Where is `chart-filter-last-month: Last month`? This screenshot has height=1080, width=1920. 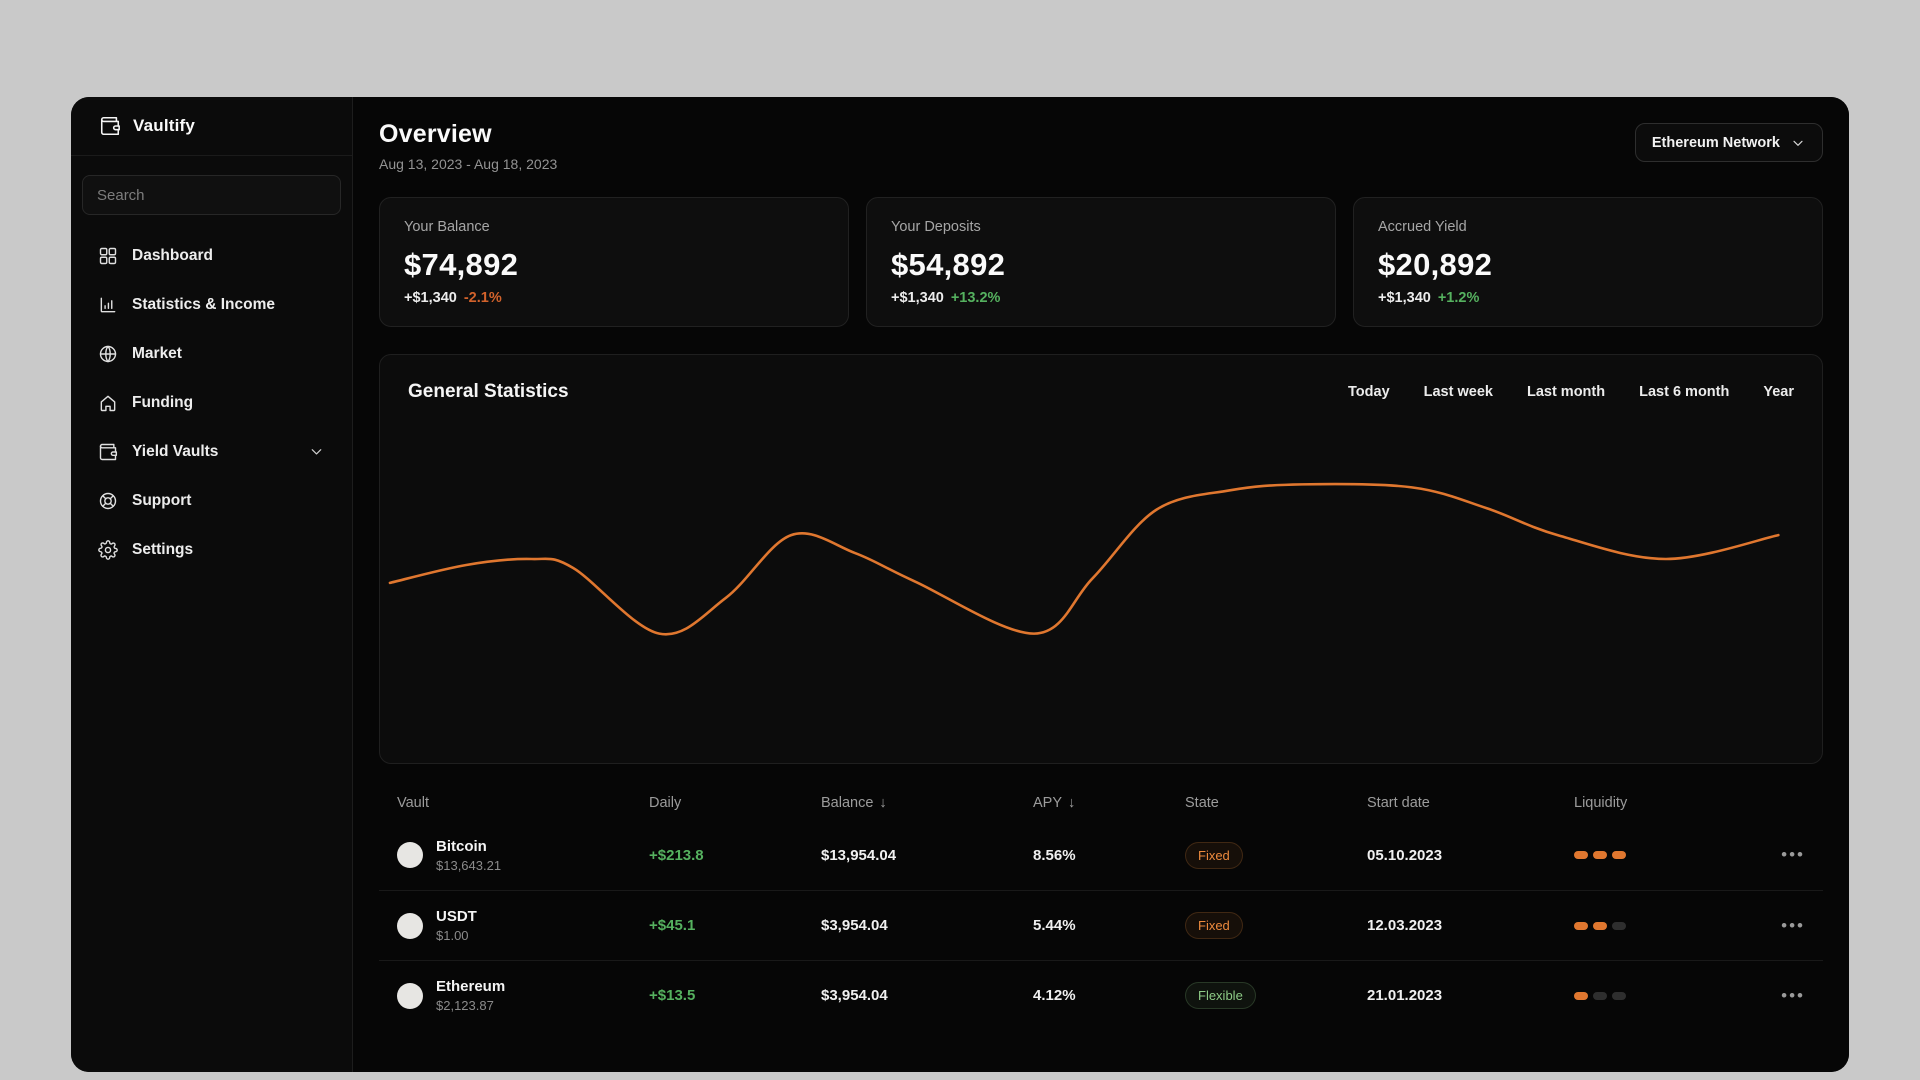
chart-filter-last-month: Last month is located at coordinates (1566, 392).